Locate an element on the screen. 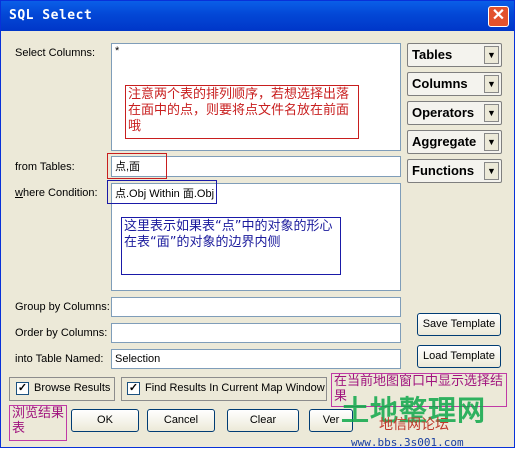 The width and height of the screenshot is (515, 449). window-title: SQL Select is located at coordinates (51, 15).